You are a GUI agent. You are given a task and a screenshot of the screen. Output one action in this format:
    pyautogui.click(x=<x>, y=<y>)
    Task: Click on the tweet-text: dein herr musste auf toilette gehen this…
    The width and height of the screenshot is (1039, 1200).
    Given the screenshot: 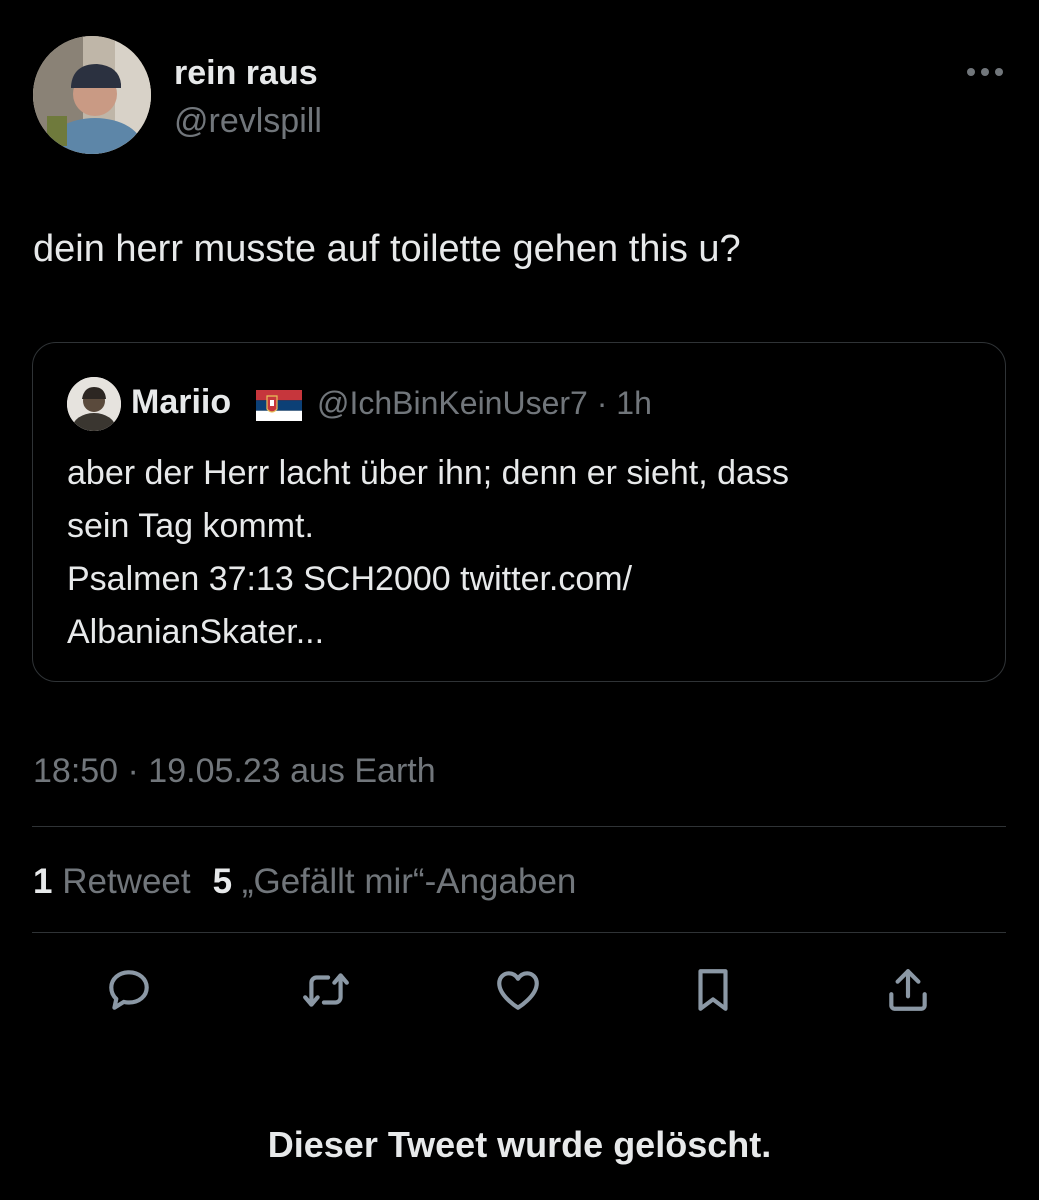 What is the action you would take?
    pyautogui.click(x=387, y=249)
    